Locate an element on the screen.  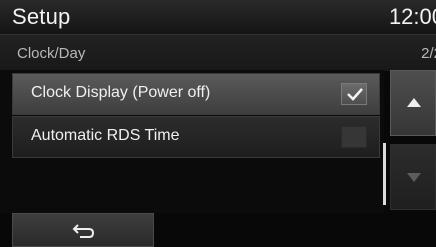
checkbox-clock-display is located at coordinates (354, 94).